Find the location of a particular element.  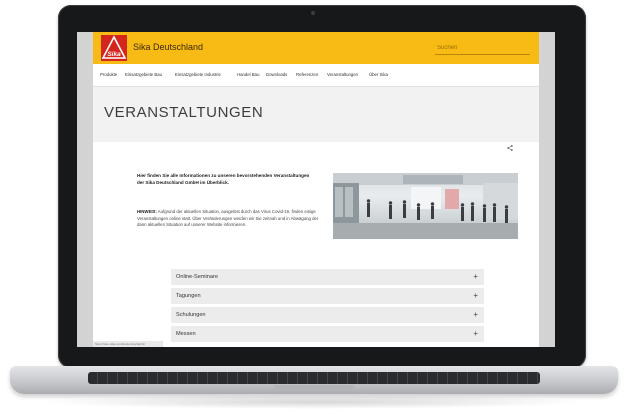

site-header: Sika Sika Deutschland is located at coordinates (316, 48).